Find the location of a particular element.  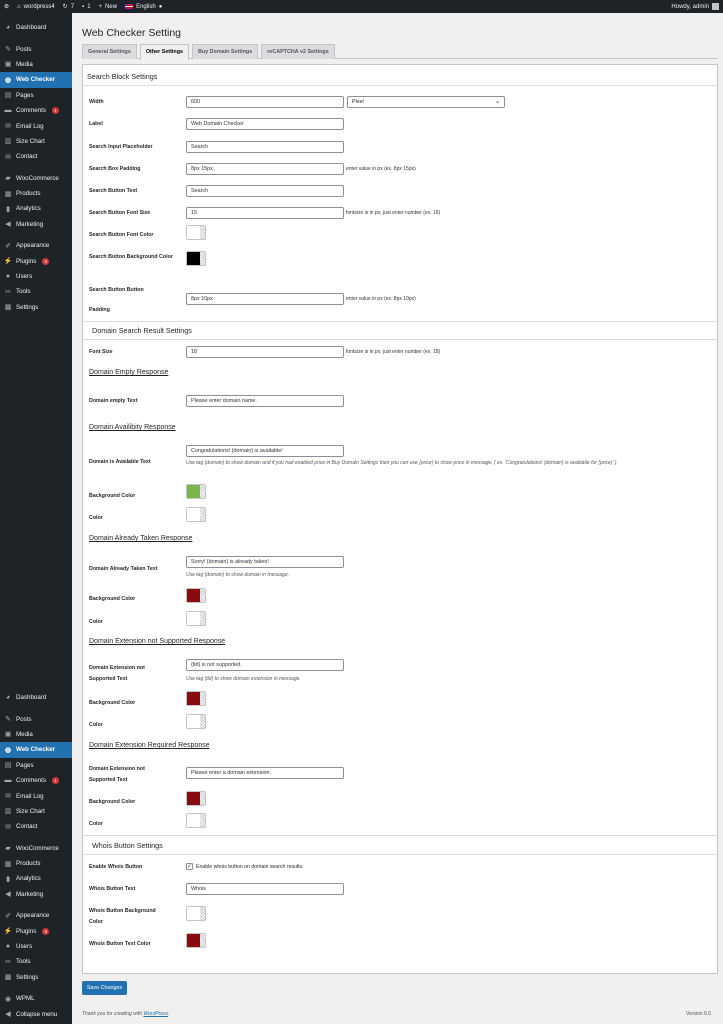

checkmark-icon: ✓ is located at coordinates (189, 866).